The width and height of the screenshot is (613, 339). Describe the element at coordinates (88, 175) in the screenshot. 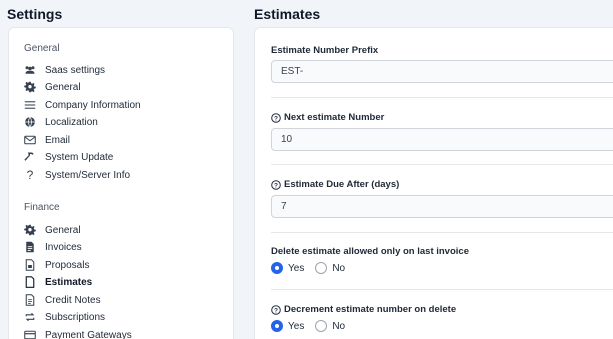

I see `sidebar-item-label: System/Server Info` at that location.